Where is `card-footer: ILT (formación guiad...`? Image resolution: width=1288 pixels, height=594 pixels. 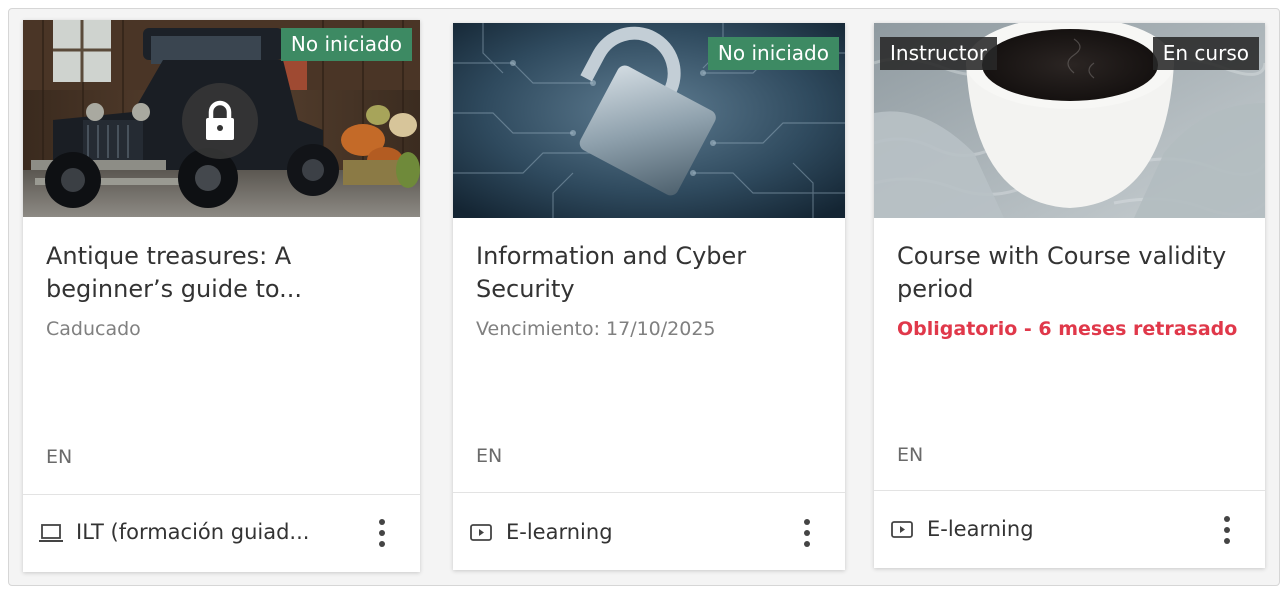 card-footer: ILT (formación guiad... is located at coordinates (221, 533).